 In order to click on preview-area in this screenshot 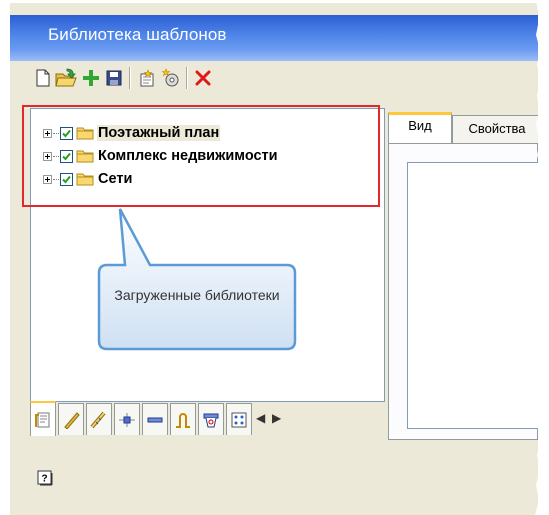, I will do `click(472, 295)`.